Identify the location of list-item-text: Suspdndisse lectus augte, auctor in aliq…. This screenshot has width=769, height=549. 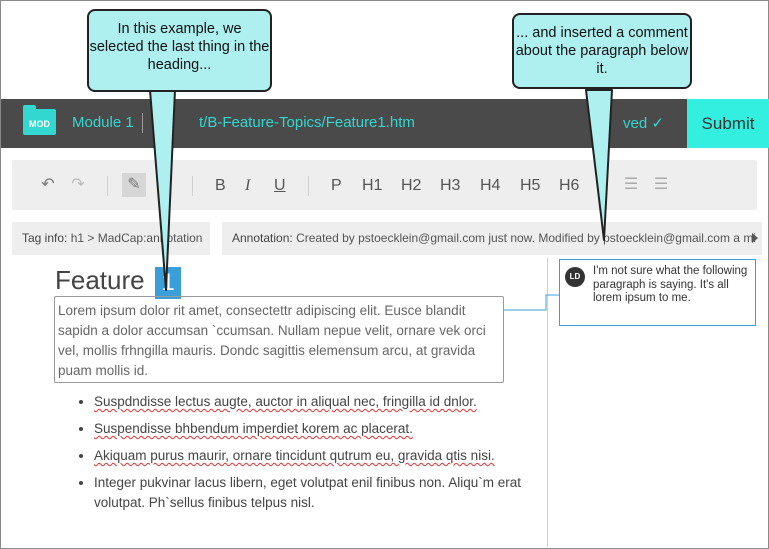
(285, 401).